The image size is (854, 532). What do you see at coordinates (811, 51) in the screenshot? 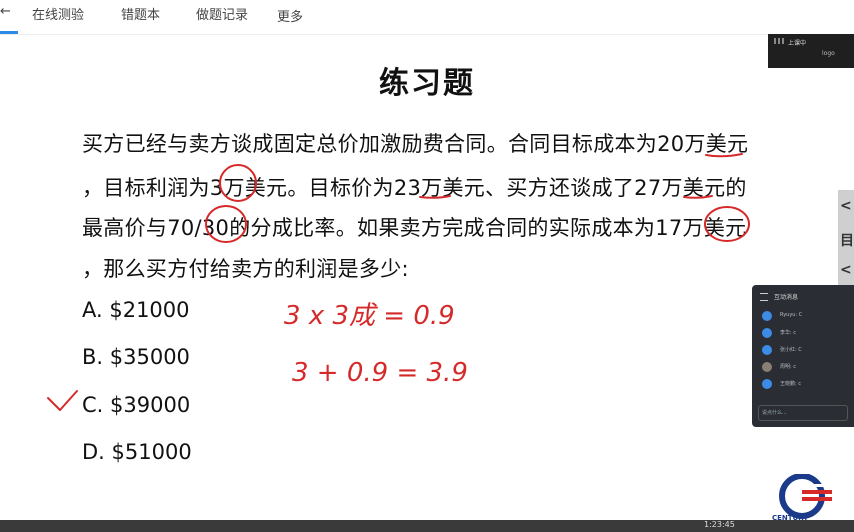
I see `video-thumbnail: 上课中` at bounding box center [811, 51].